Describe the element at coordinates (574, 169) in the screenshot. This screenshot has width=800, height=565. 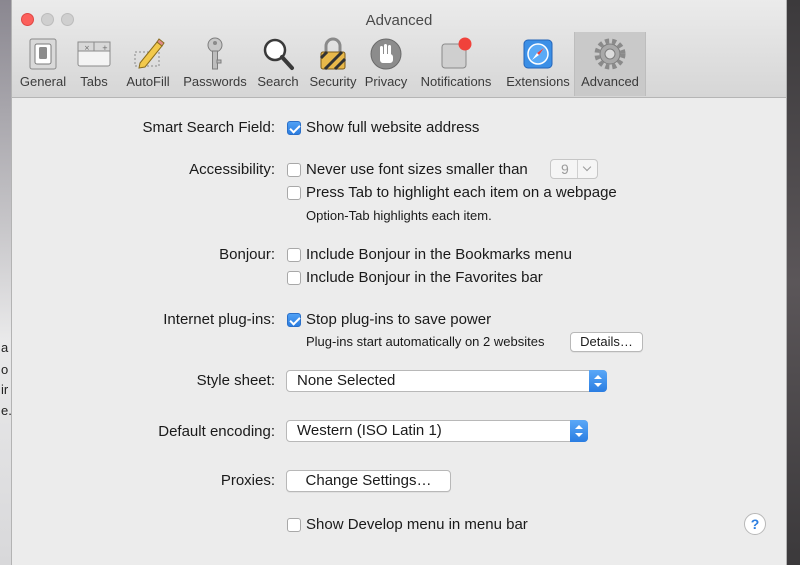
I see `min-font-size-select: 9` at that location.